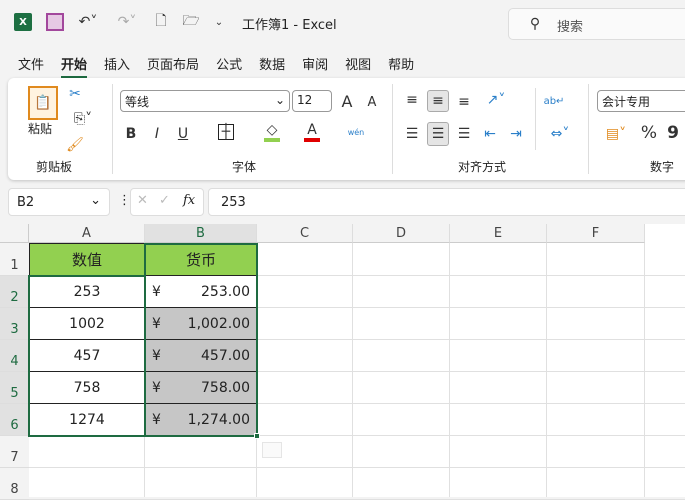 This screenshot has height=500, width=685. What do you see at coordinates (401, 66) in the screenshot?
I see `tab-help: 帮助` at bounding box center [401, 66].